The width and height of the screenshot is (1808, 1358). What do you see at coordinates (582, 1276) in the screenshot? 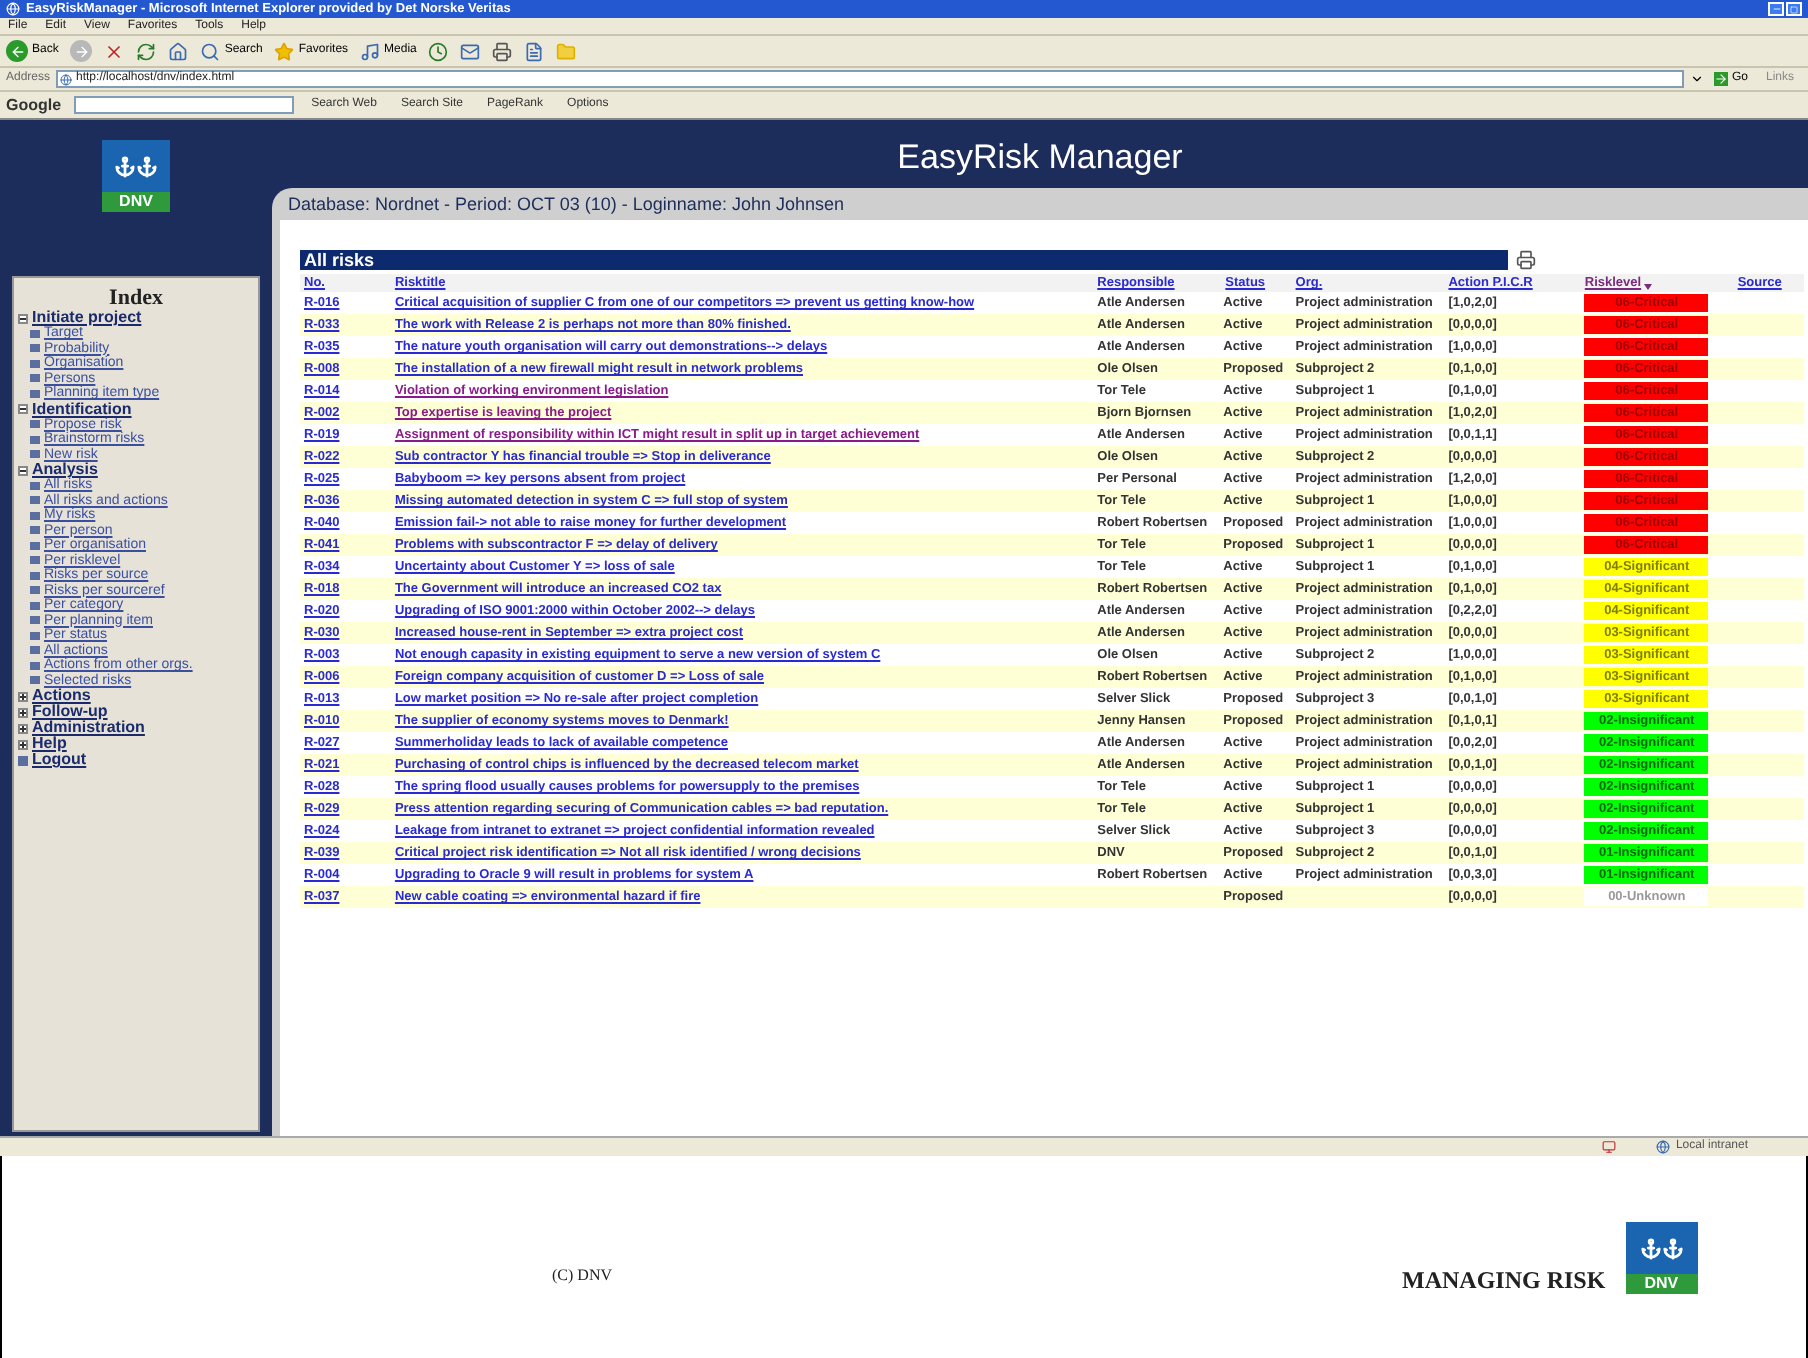
I see `copyright-text: (C) DNV` at bounding box center [582, 1276].